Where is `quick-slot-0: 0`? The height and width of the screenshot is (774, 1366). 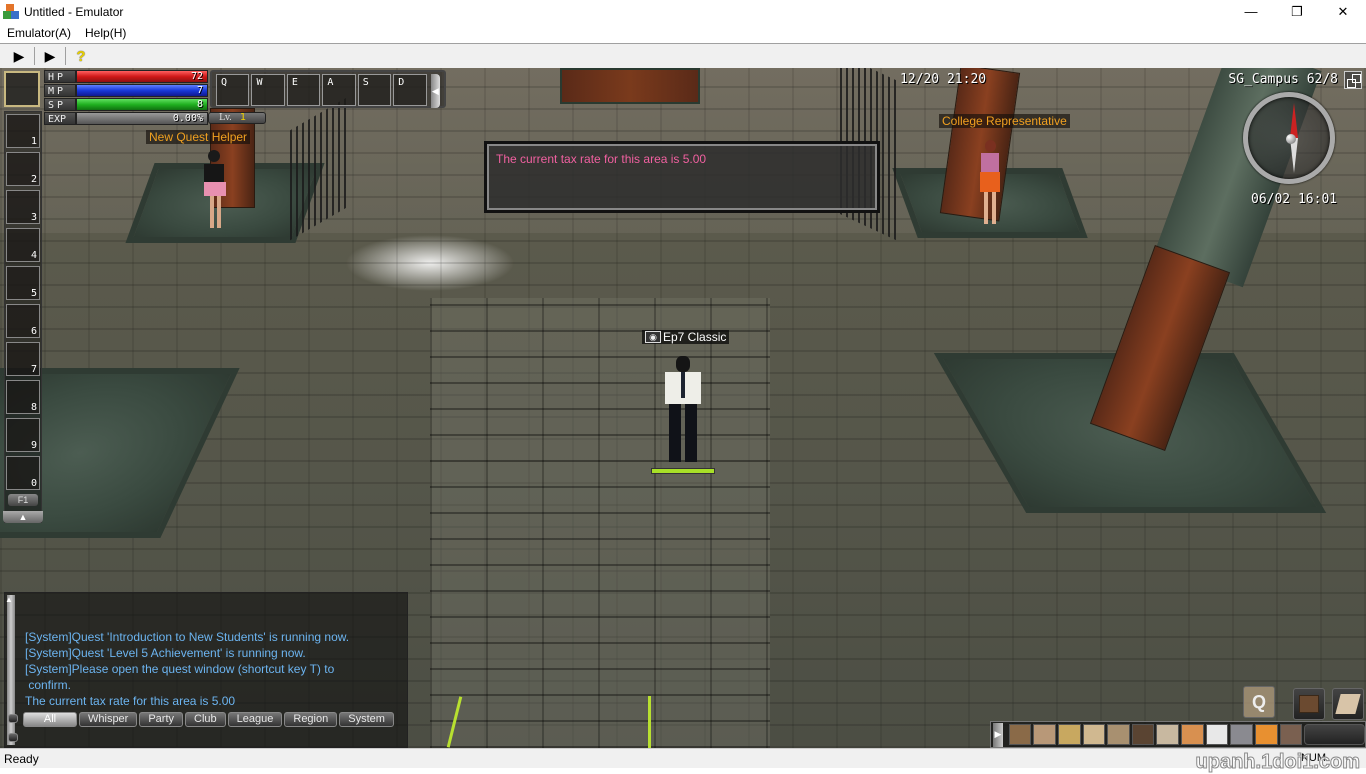
quick-slot-0: 0 is located at coordinates (23, 473).